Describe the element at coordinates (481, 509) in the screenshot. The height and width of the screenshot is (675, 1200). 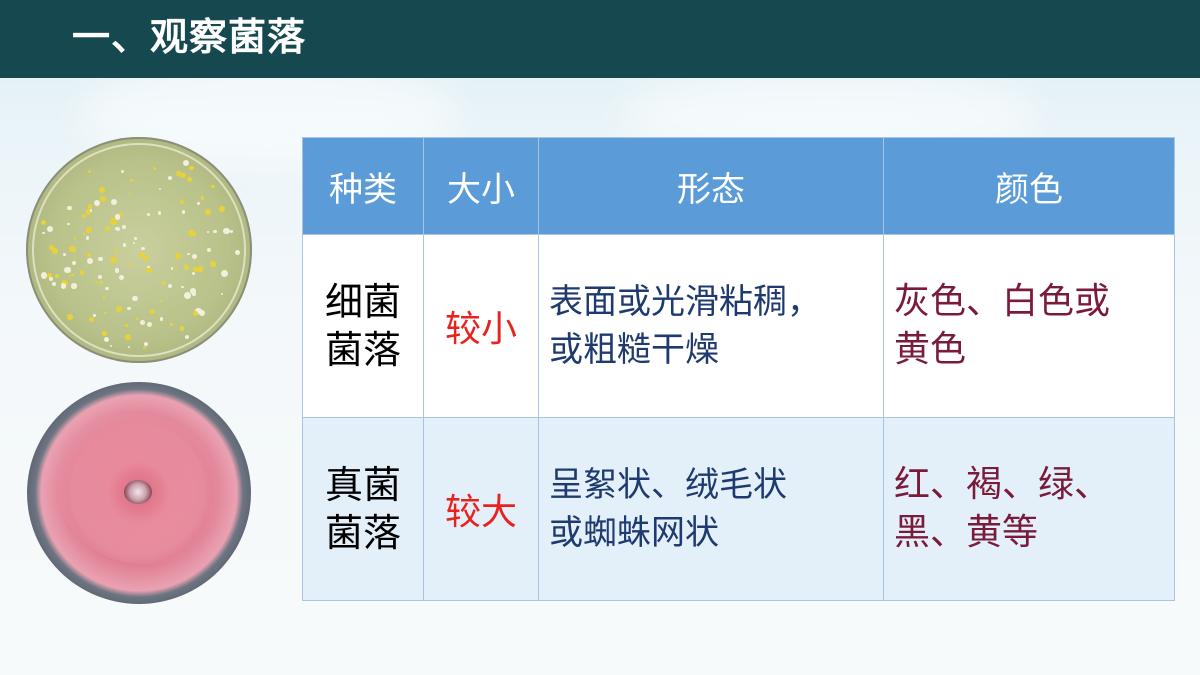
I see `cell-size: 较大` at that location.